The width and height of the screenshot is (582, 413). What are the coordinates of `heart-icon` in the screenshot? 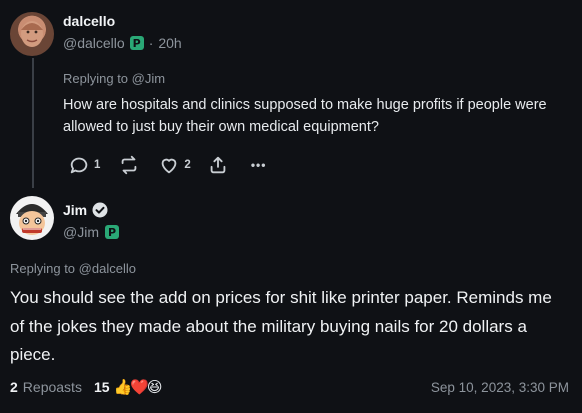 It's located at (169, 166).